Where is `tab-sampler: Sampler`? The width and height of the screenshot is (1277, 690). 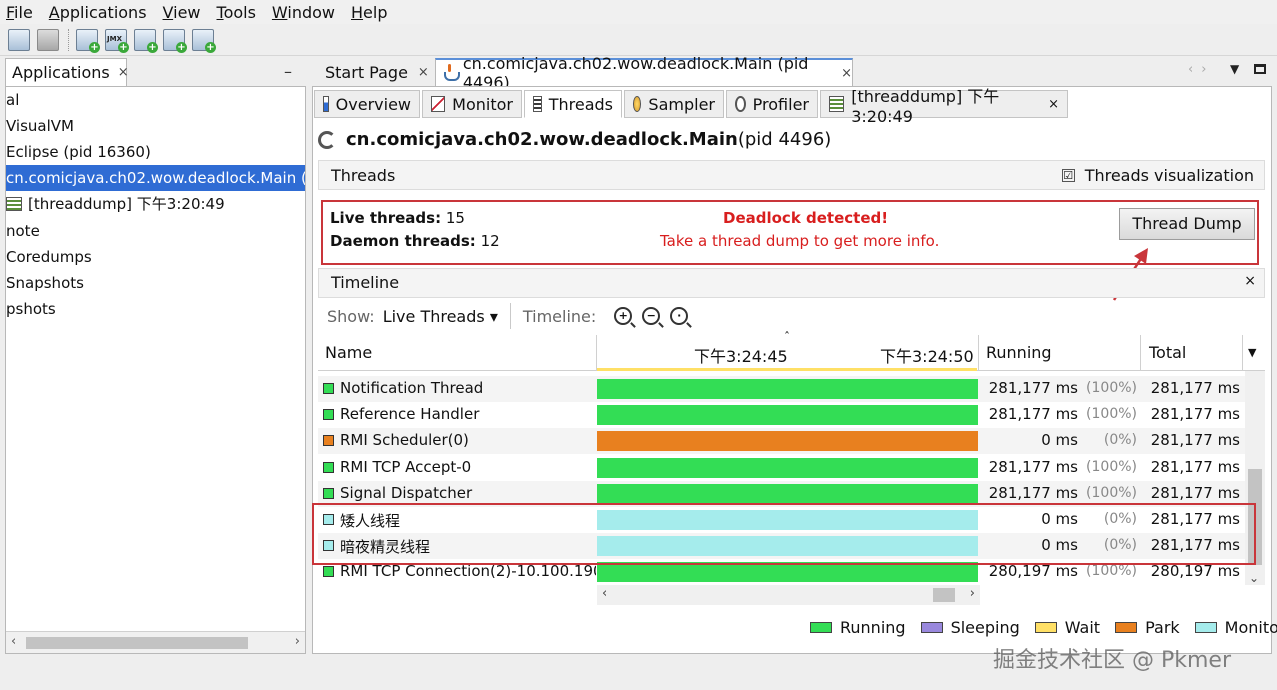 tab-sampler: Sampler is located at coordinates (674, 104).